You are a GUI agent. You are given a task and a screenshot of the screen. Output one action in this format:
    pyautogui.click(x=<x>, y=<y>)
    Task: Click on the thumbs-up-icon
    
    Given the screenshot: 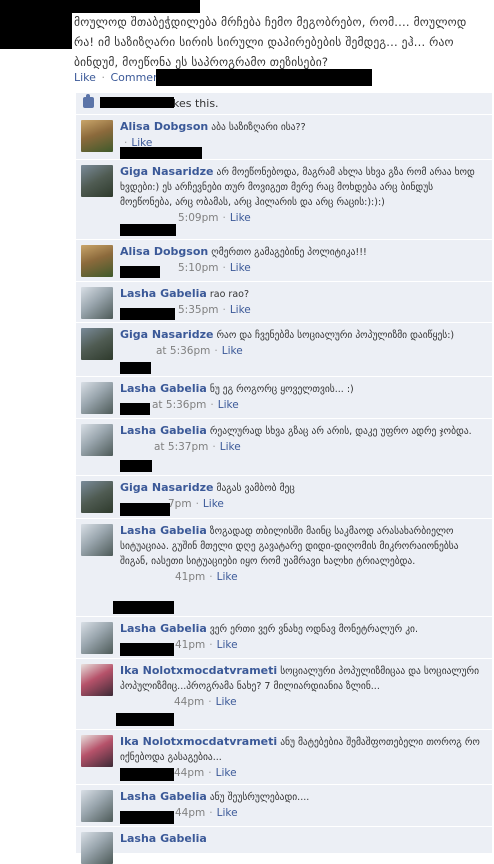 What is the action you would take?
    pyautogui.click(x=88, y=101)
    